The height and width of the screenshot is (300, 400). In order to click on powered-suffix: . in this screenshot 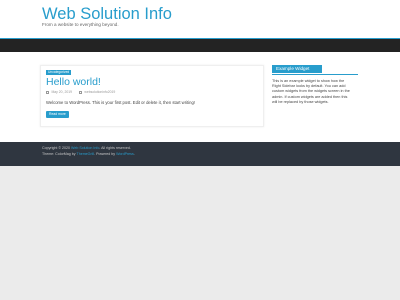, I will do `click(134, 154)`.